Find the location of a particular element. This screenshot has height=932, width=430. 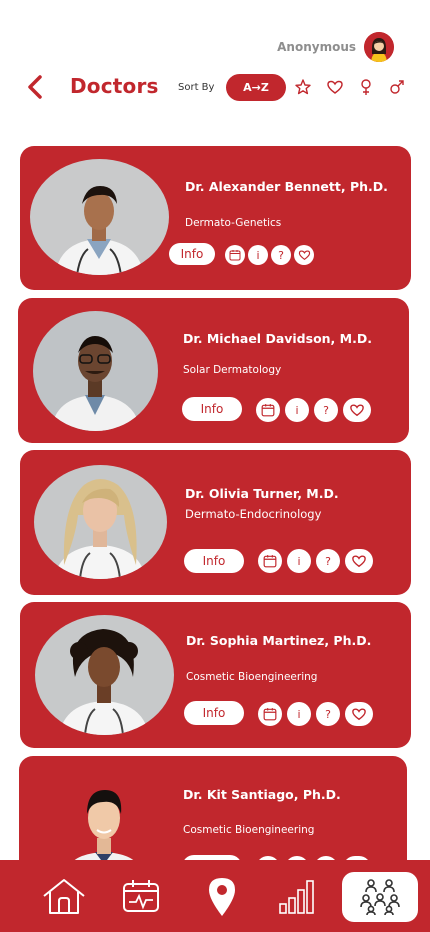

user-avatar-icon is located at coordinates (379, 47).